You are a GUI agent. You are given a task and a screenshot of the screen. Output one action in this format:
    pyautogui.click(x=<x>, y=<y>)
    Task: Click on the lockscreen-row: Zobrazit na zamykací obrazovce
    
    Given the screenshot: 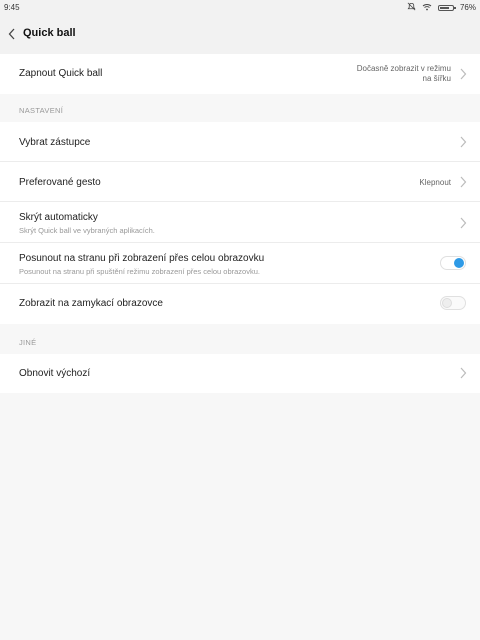 What is the action you would take?
    pyautogui.click(x=240, y=304)
    